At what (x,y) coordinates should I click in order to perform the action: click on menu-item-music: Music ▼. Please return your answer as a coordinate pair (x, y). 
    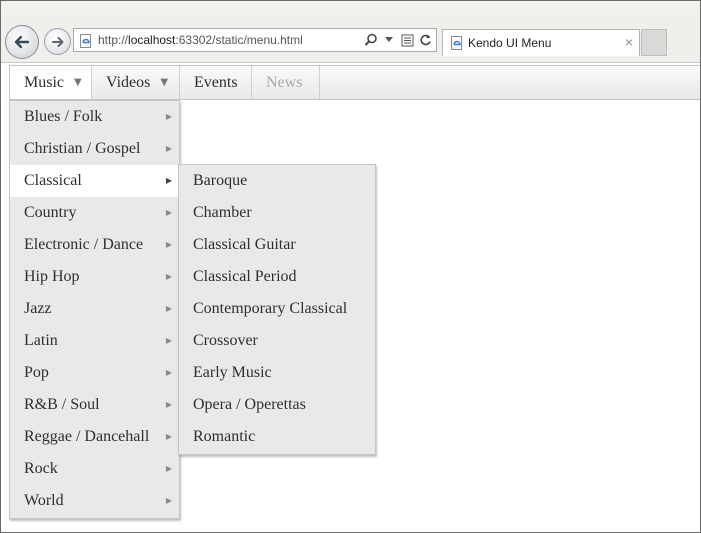
    Looking at the image, I should click on (51, 82).